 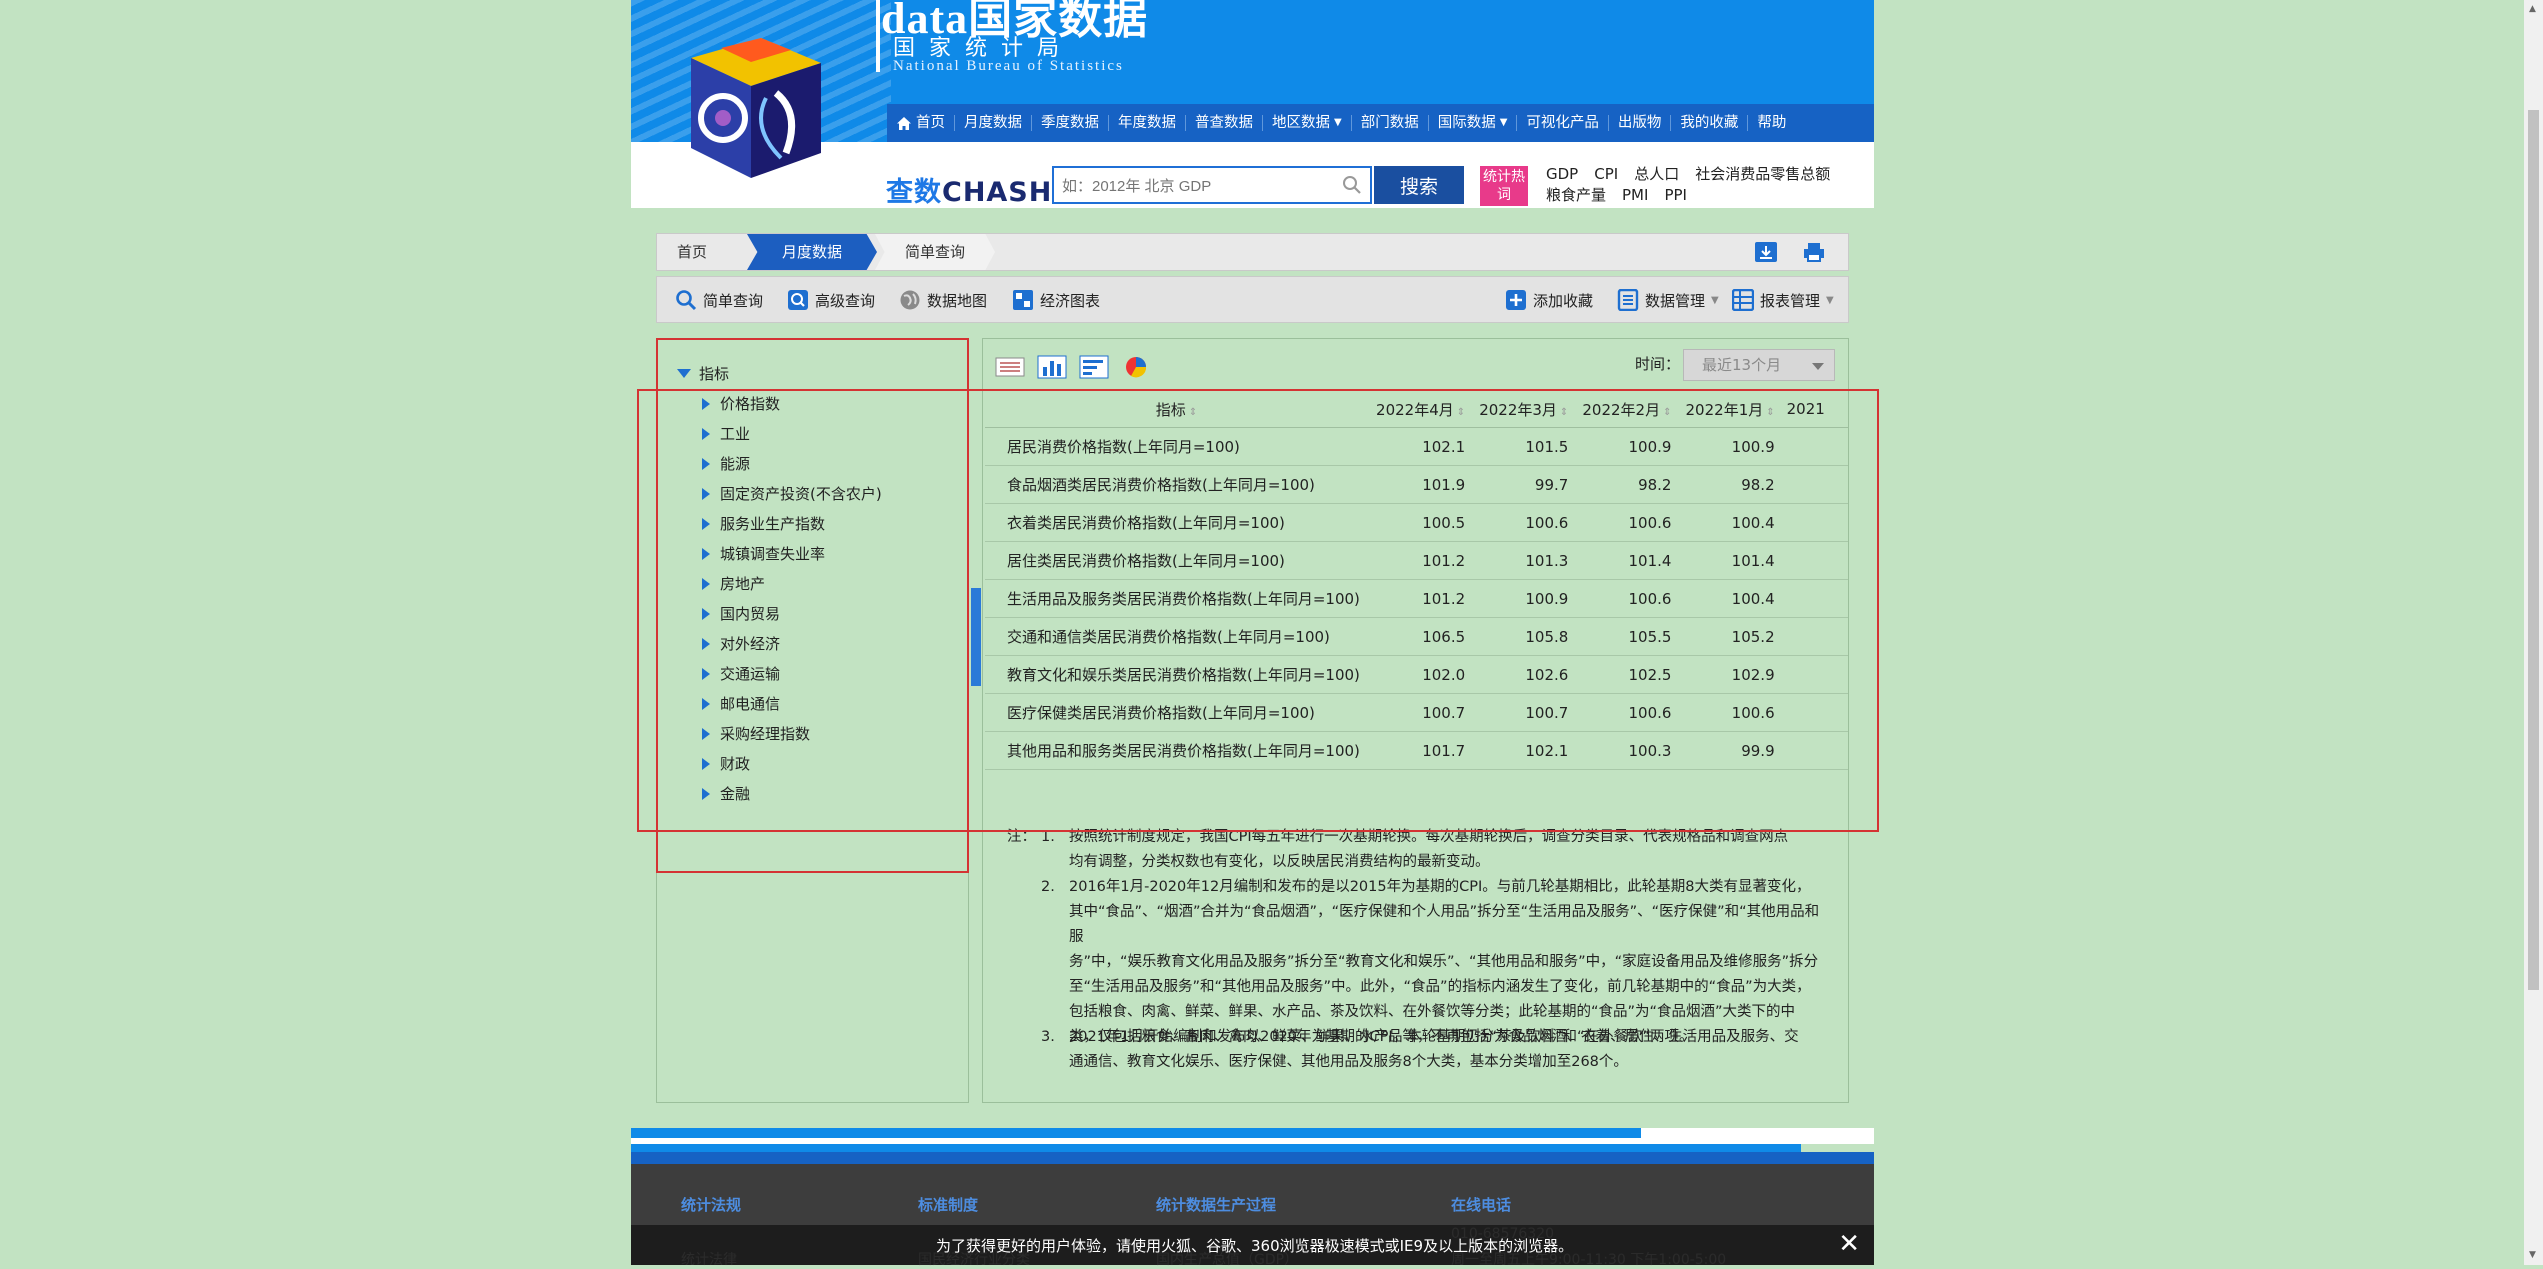 I want to click on table-cell: 102.6, so click(x=1523, y=674).